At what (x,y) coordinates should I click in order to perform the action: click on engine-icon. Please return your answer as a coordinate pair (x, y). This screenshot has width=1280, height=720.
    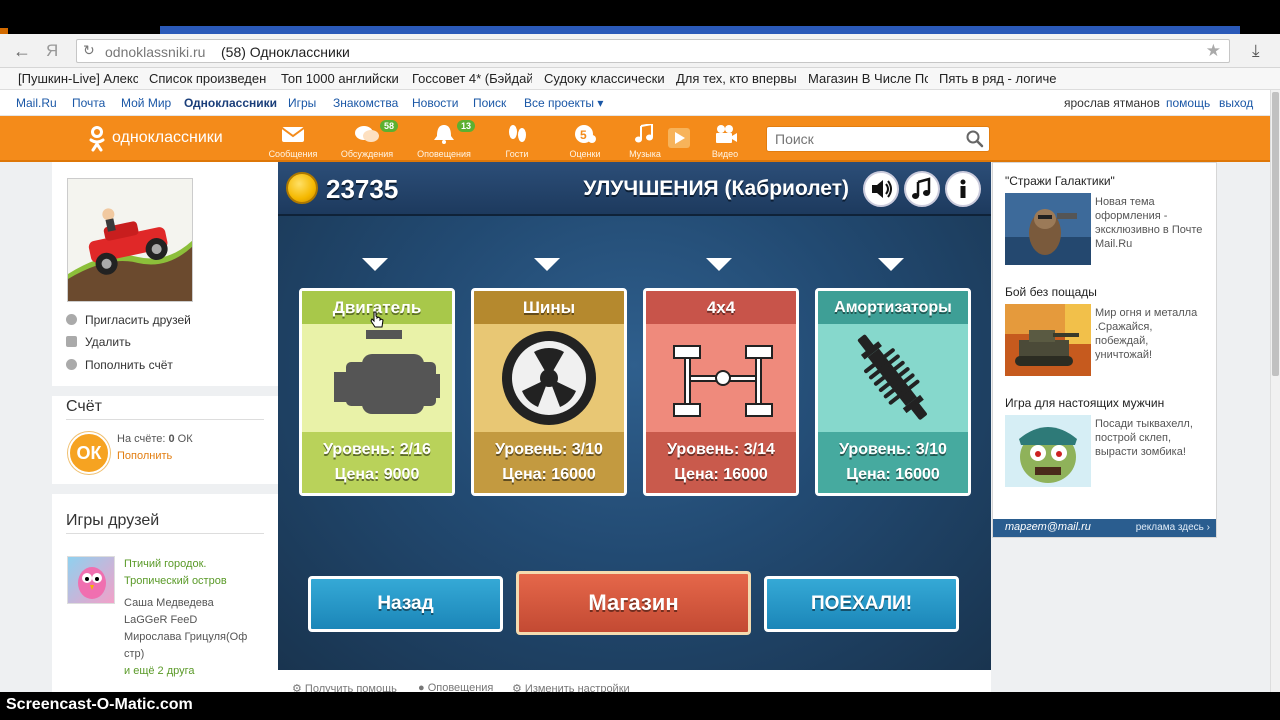
    Looking at the image, I should click on (377, 378).